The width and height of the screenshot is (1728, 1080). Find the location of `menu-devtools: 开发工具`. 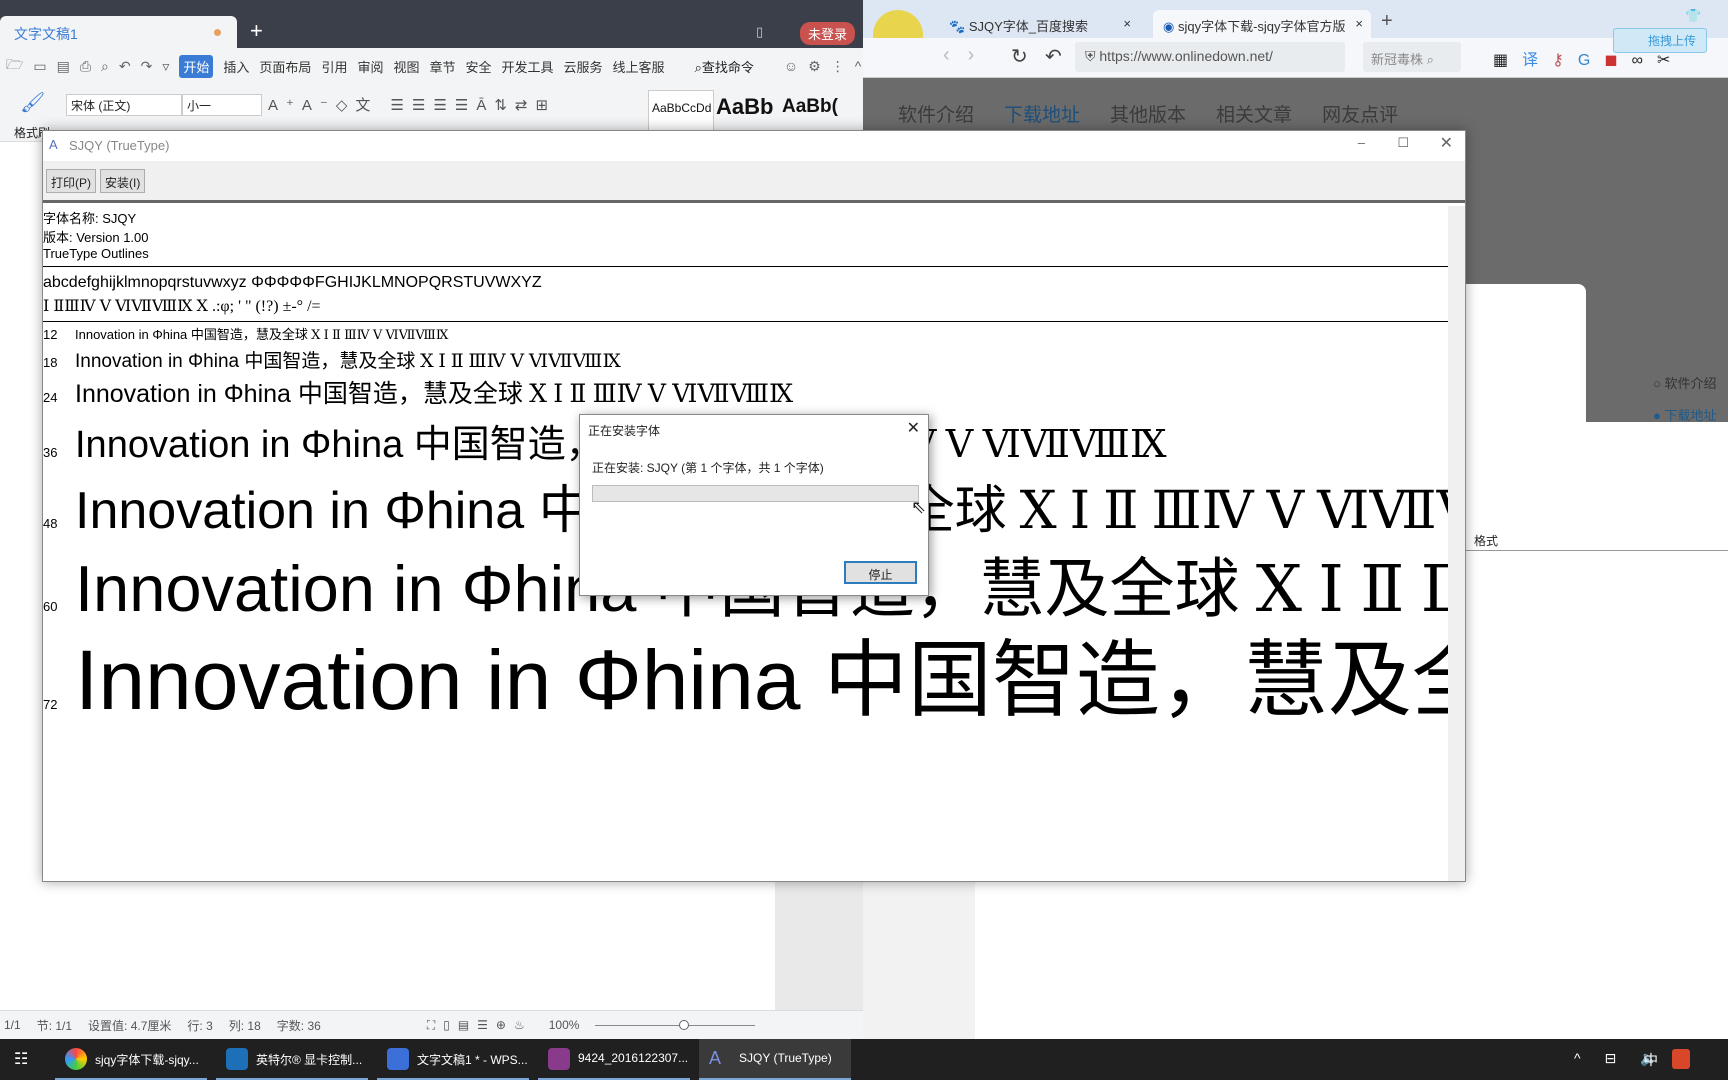

menu-devtools: 开发工具 is located at coordinates (528, 66).